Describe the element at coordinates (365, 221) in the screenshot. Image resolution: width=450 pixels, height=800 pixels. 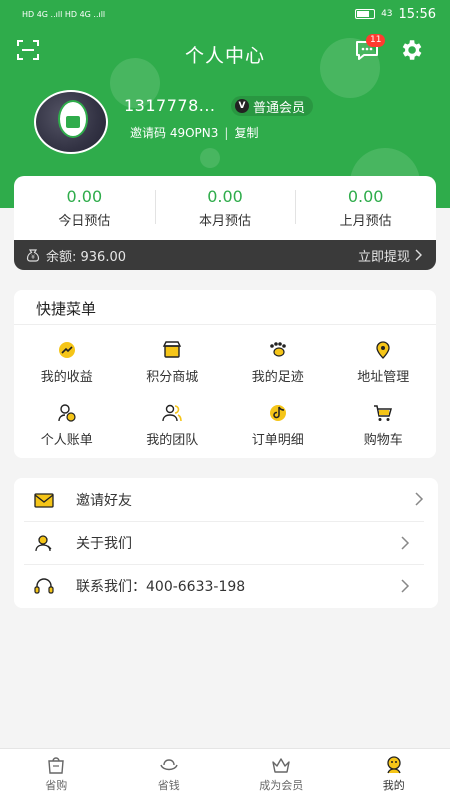
I see `earnings-label: 上月预估` at that location.